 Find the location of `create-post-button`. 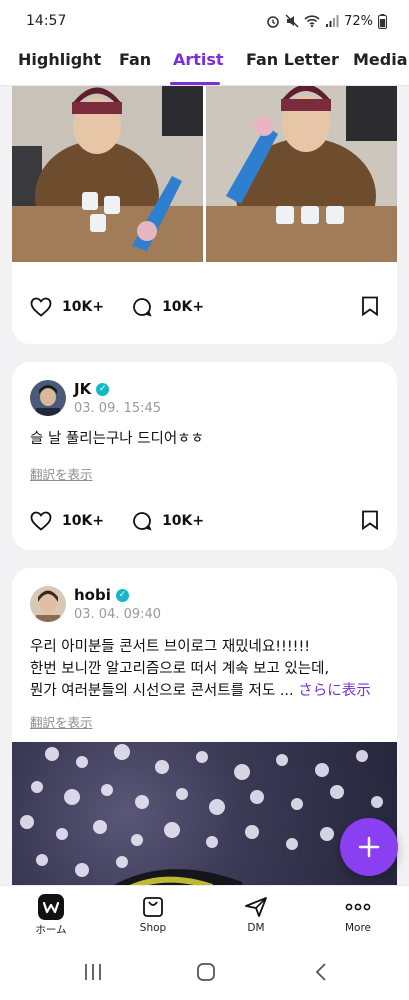

create-post-button is located at coordinates (369, 847).